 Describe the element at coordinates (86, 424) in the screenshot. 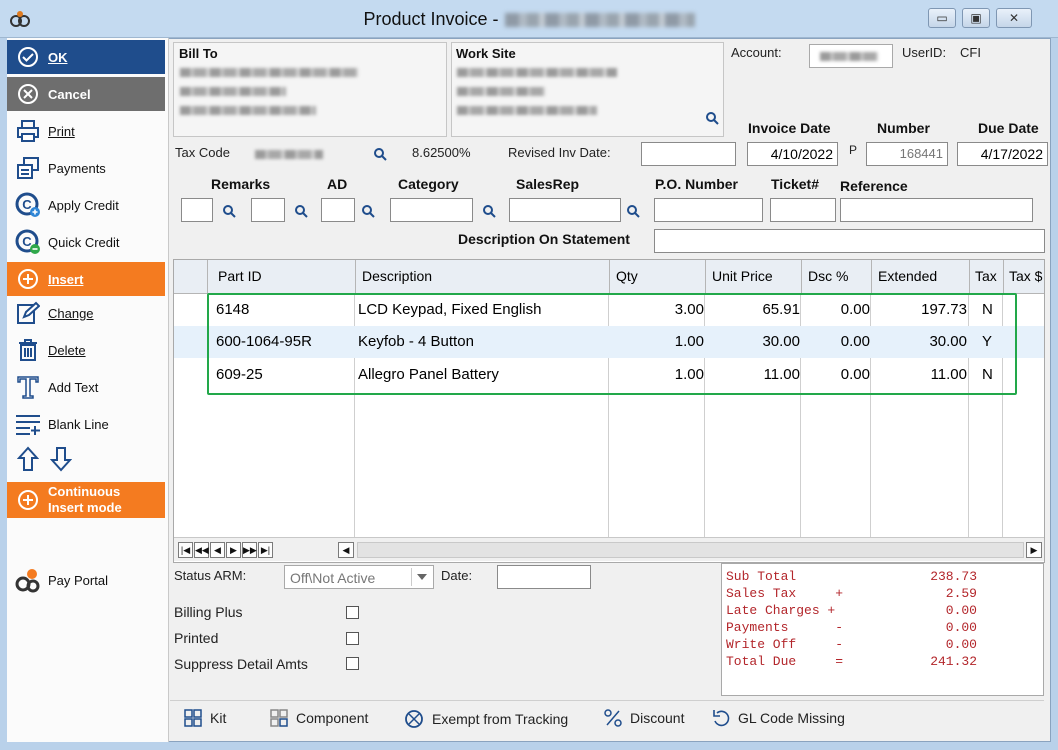

I see `blank-line-button: Blank Line` at that location.